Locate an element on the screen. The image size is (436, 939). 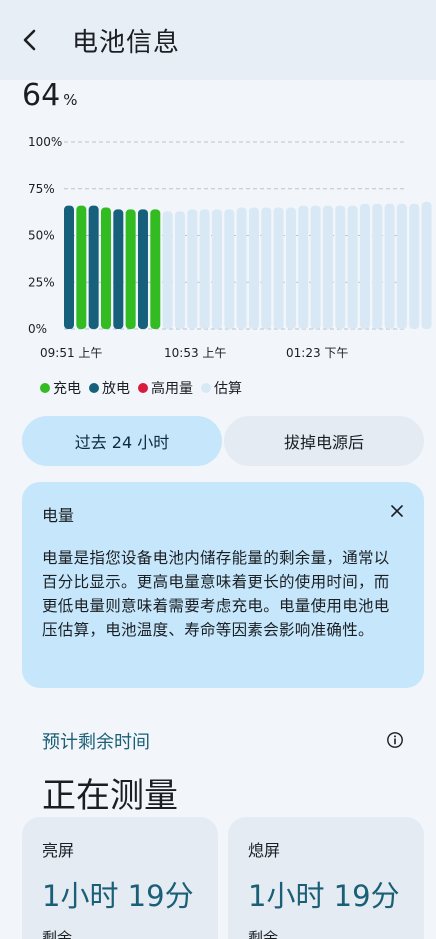
x-tick-label: 01:23 下午 is located at coordinates (317, 353).